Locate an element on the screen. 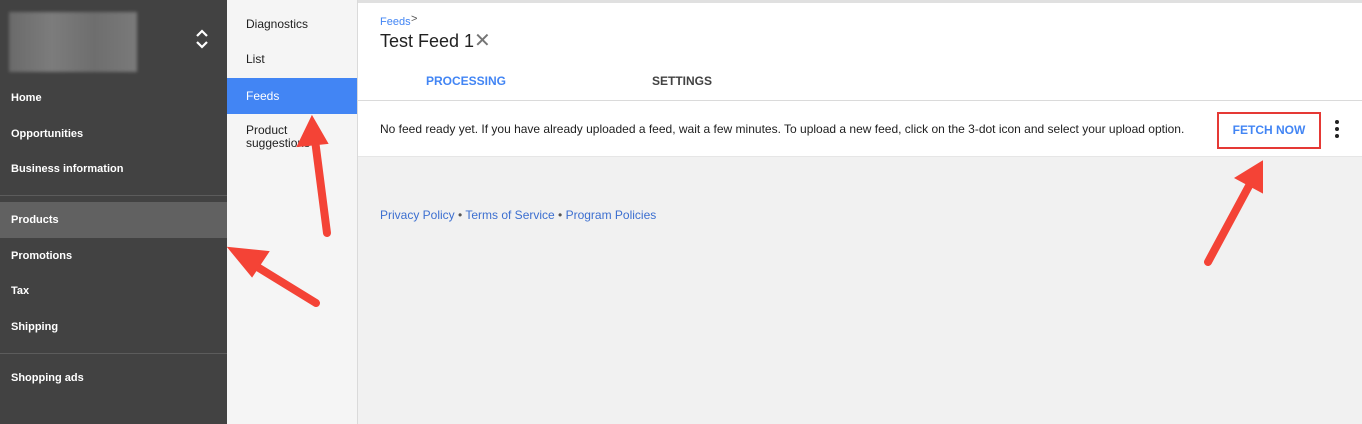 Image resolution: width=1362 pixels, height=424 pixels. program-policies-link: Program Policies is located at coordinates (611, 215).